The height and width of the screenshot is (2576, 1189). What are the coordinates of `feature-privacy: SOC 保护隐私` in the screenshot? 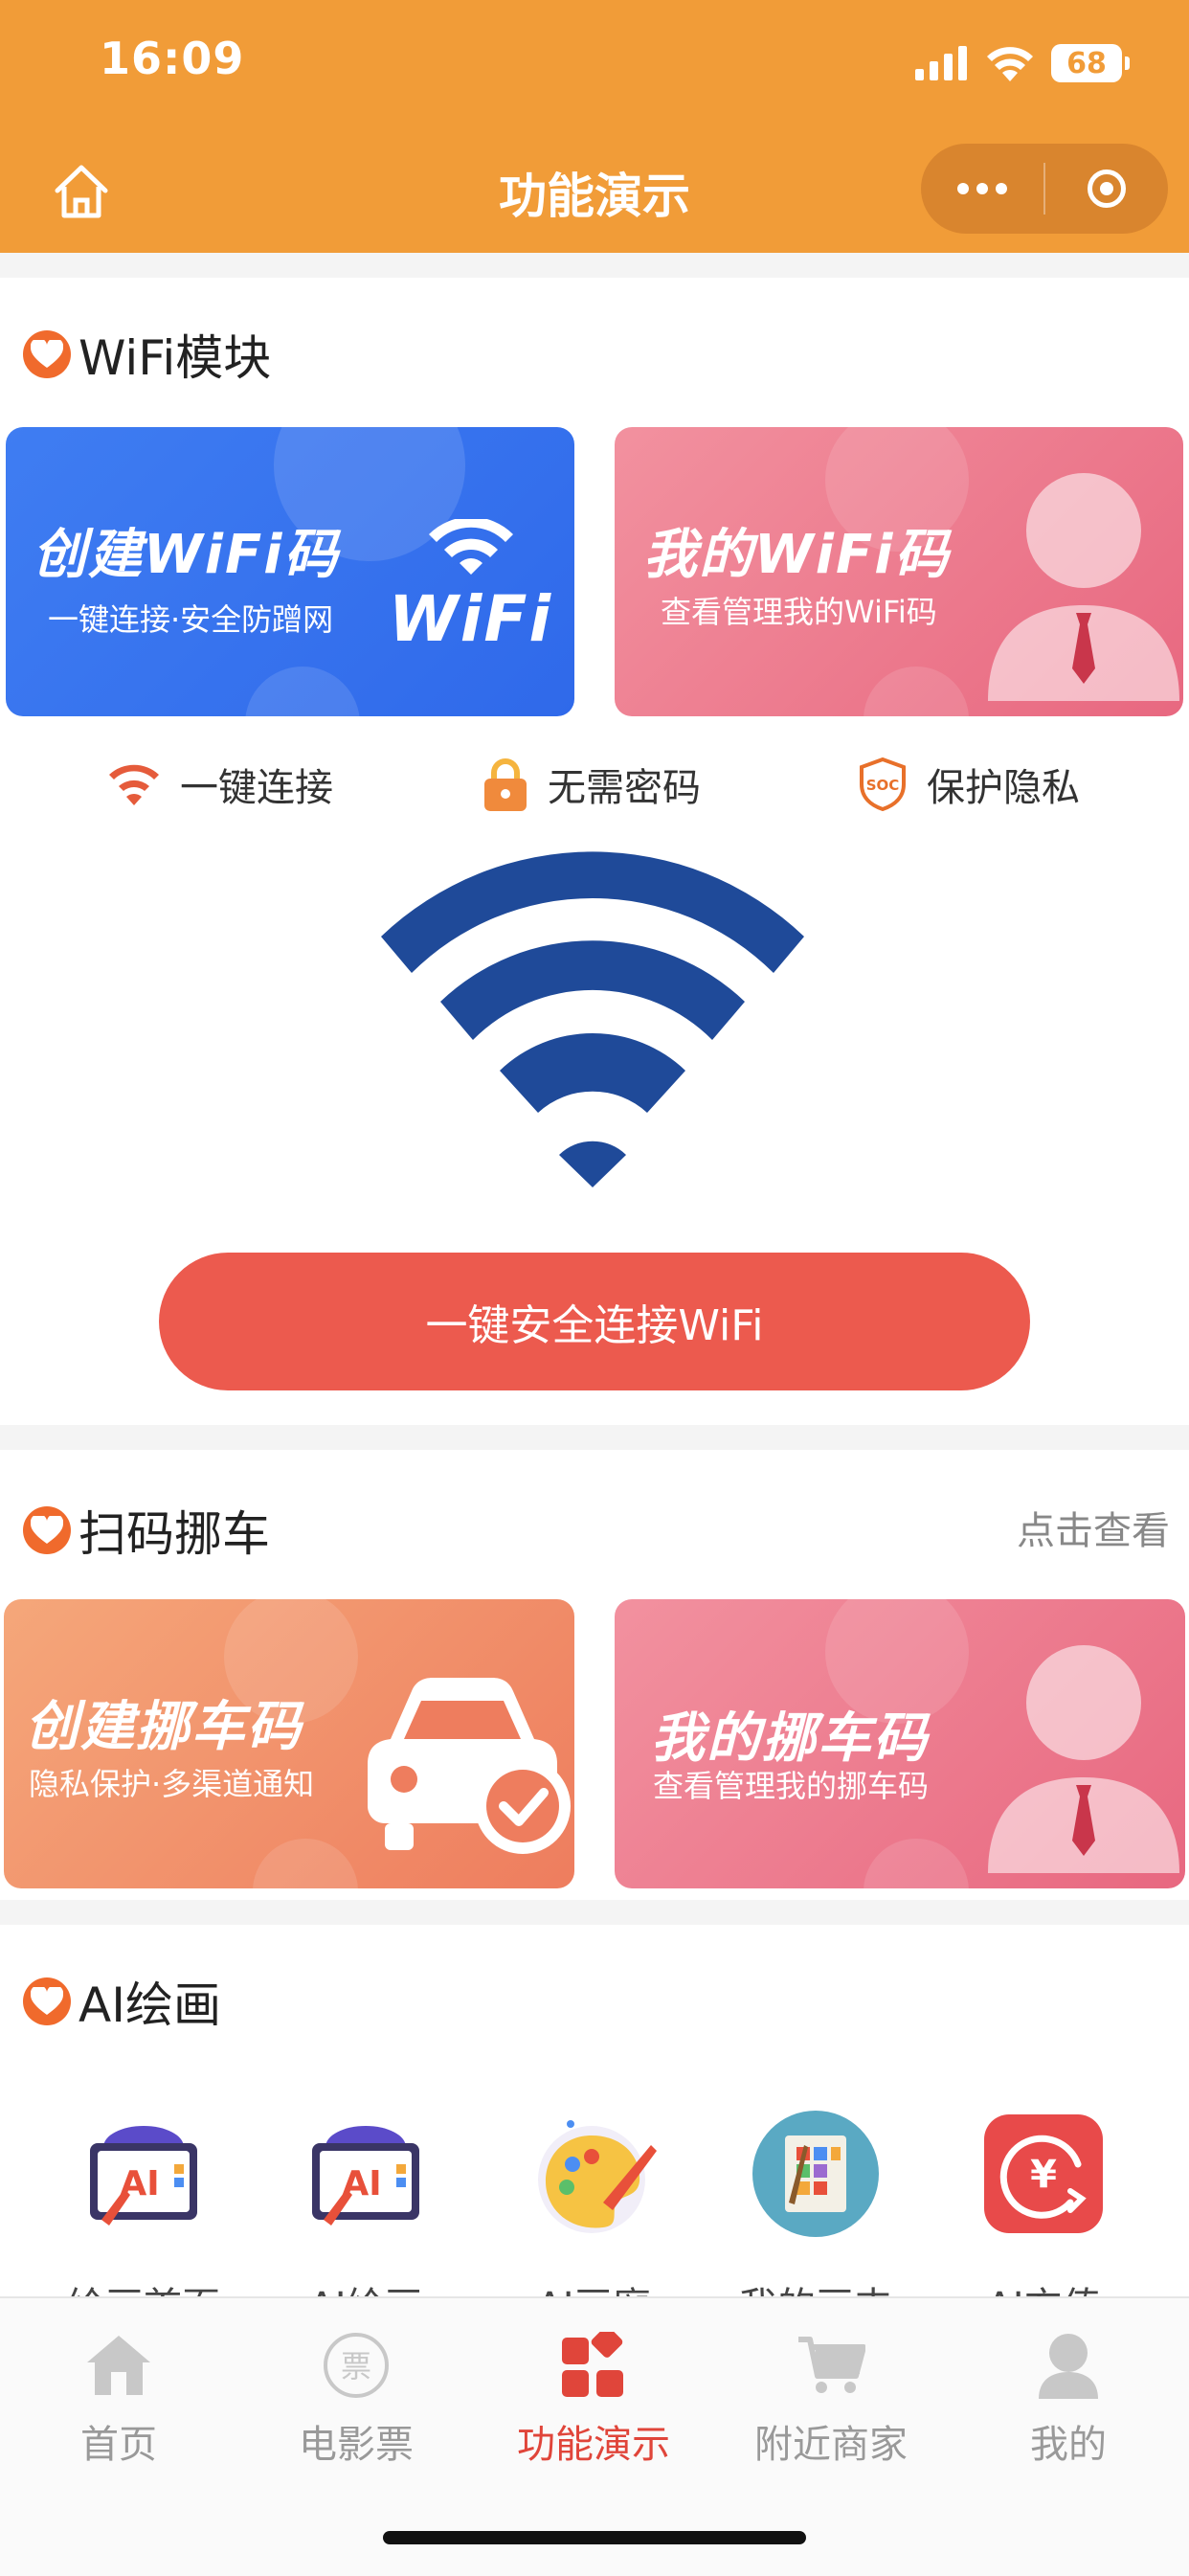 It's located at (969, 784).